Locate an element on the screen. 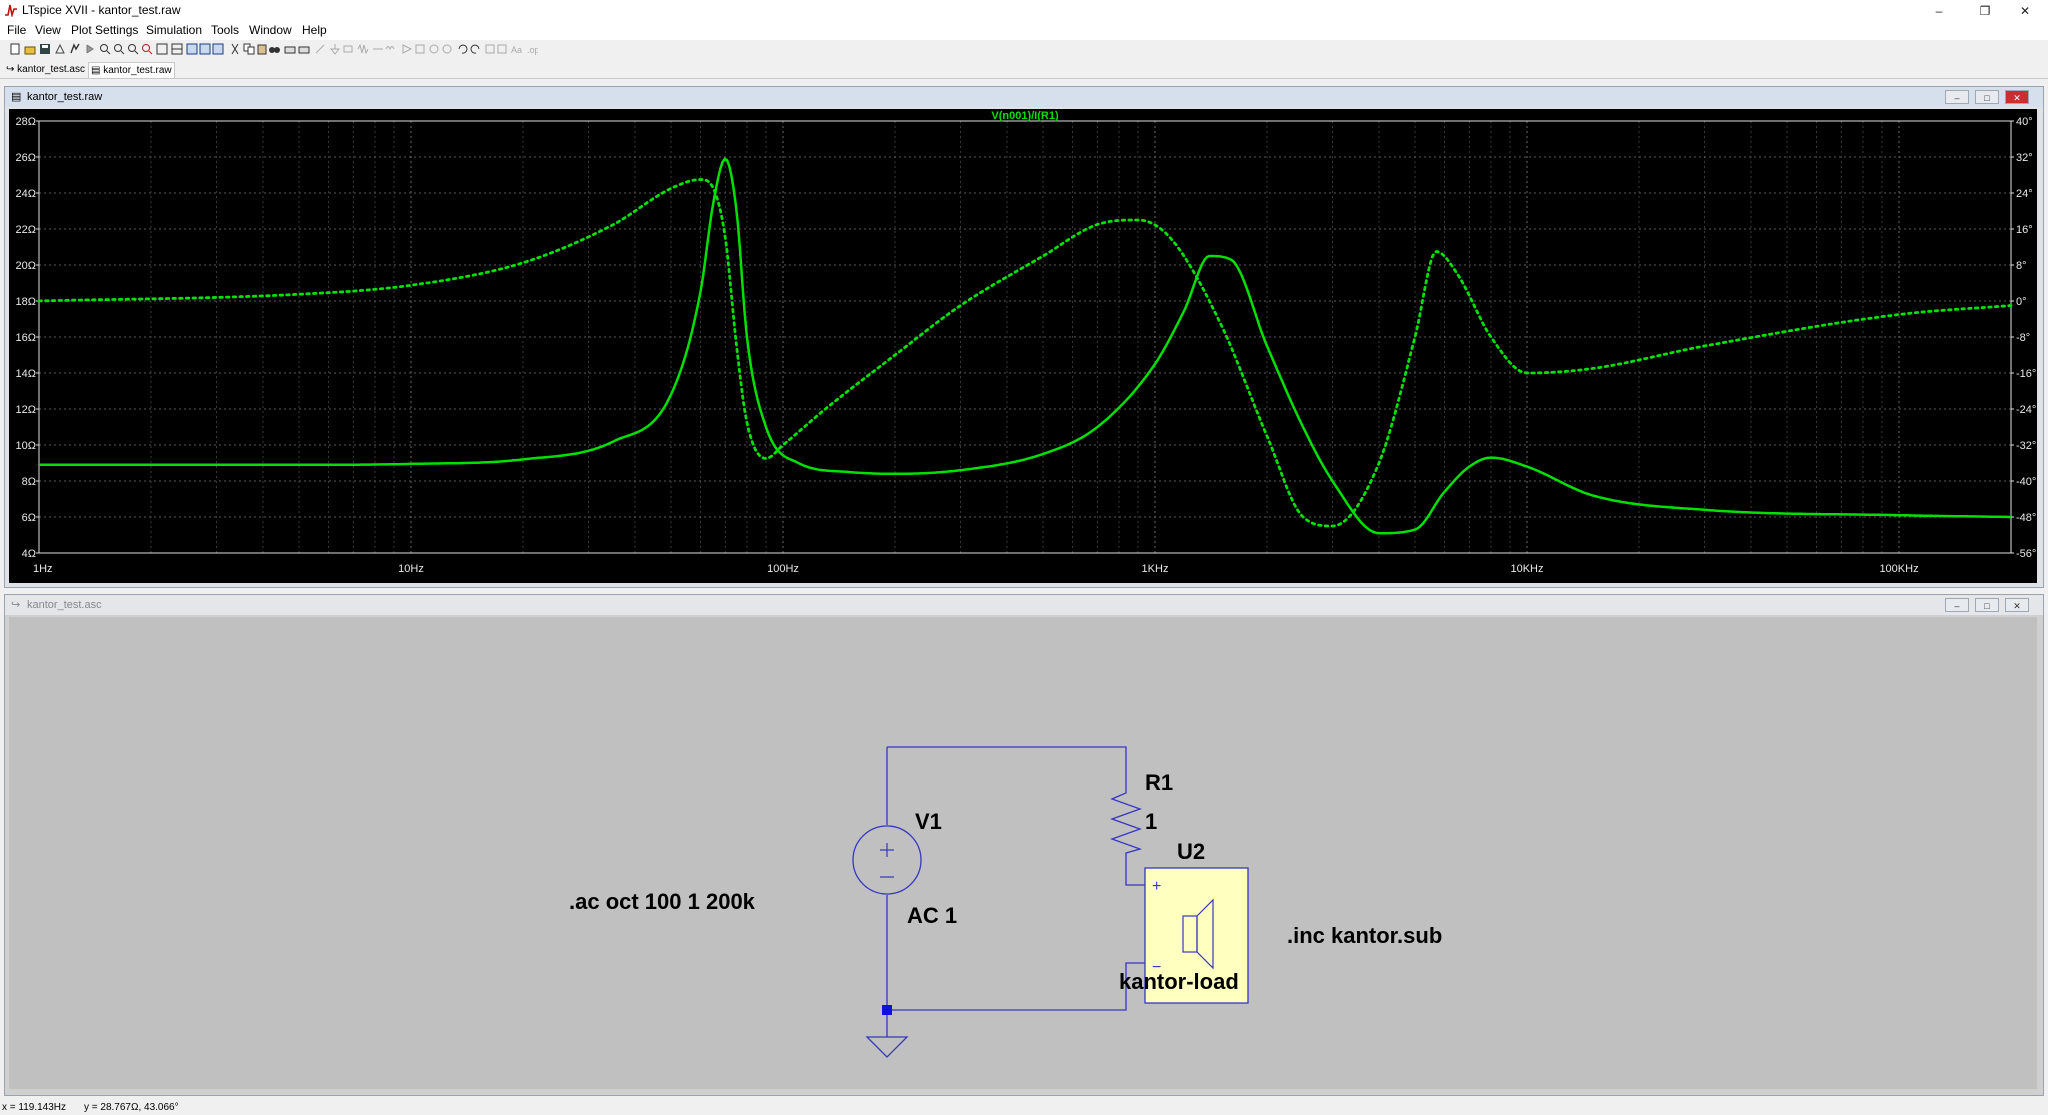 This screenshot has width=2048, height=1115. menu-file: File is located at coordinates (16, 30).